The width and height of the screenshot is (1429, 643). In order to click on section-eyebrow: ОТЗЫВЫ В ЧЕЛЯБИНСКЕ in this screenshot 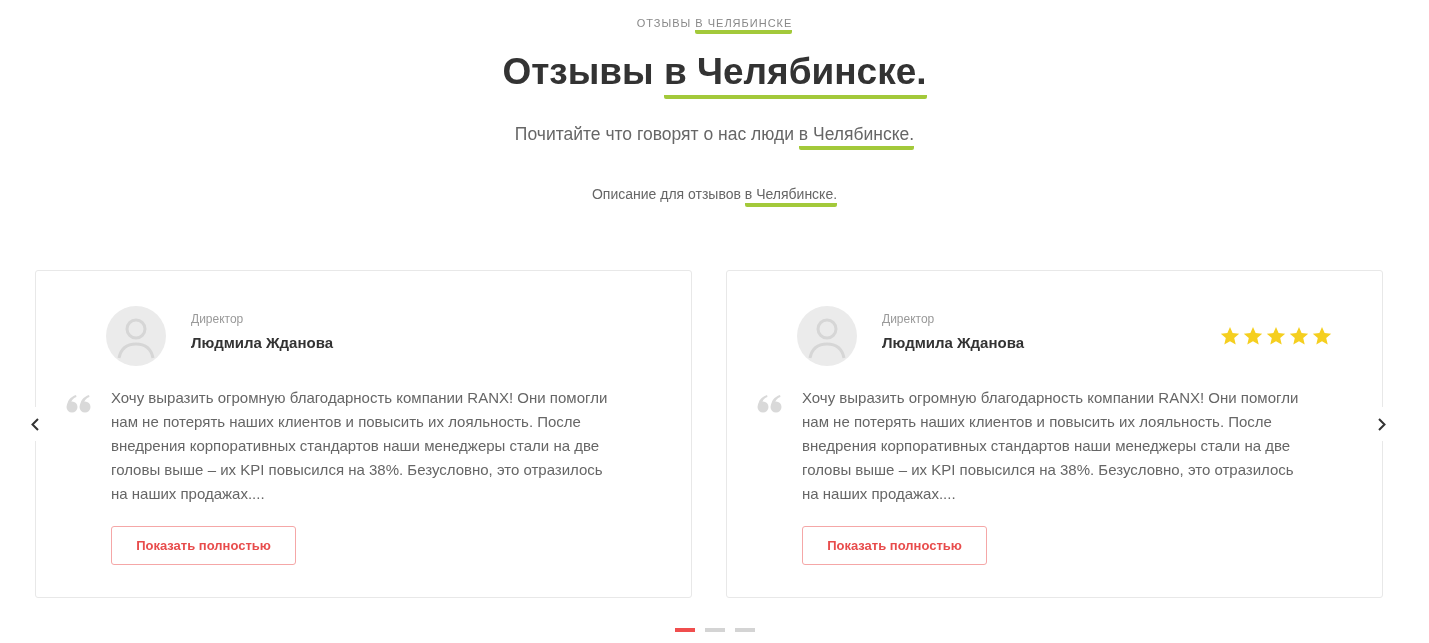, I will do `click(714, 25)`.